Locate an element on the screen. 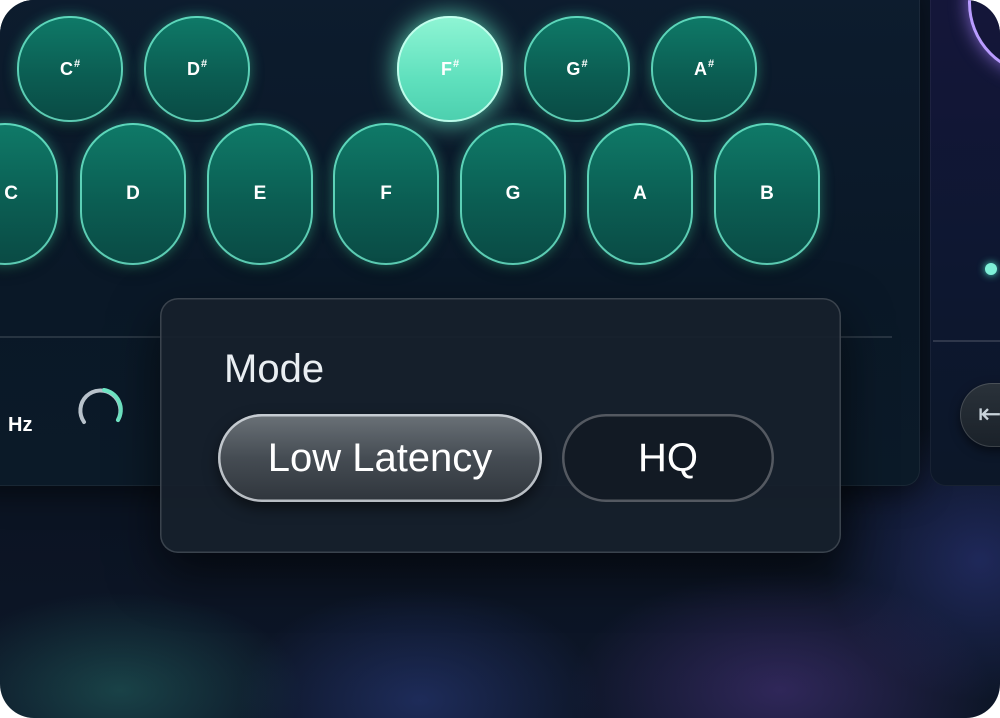  key-label: B is located at coordinates (767, 193).